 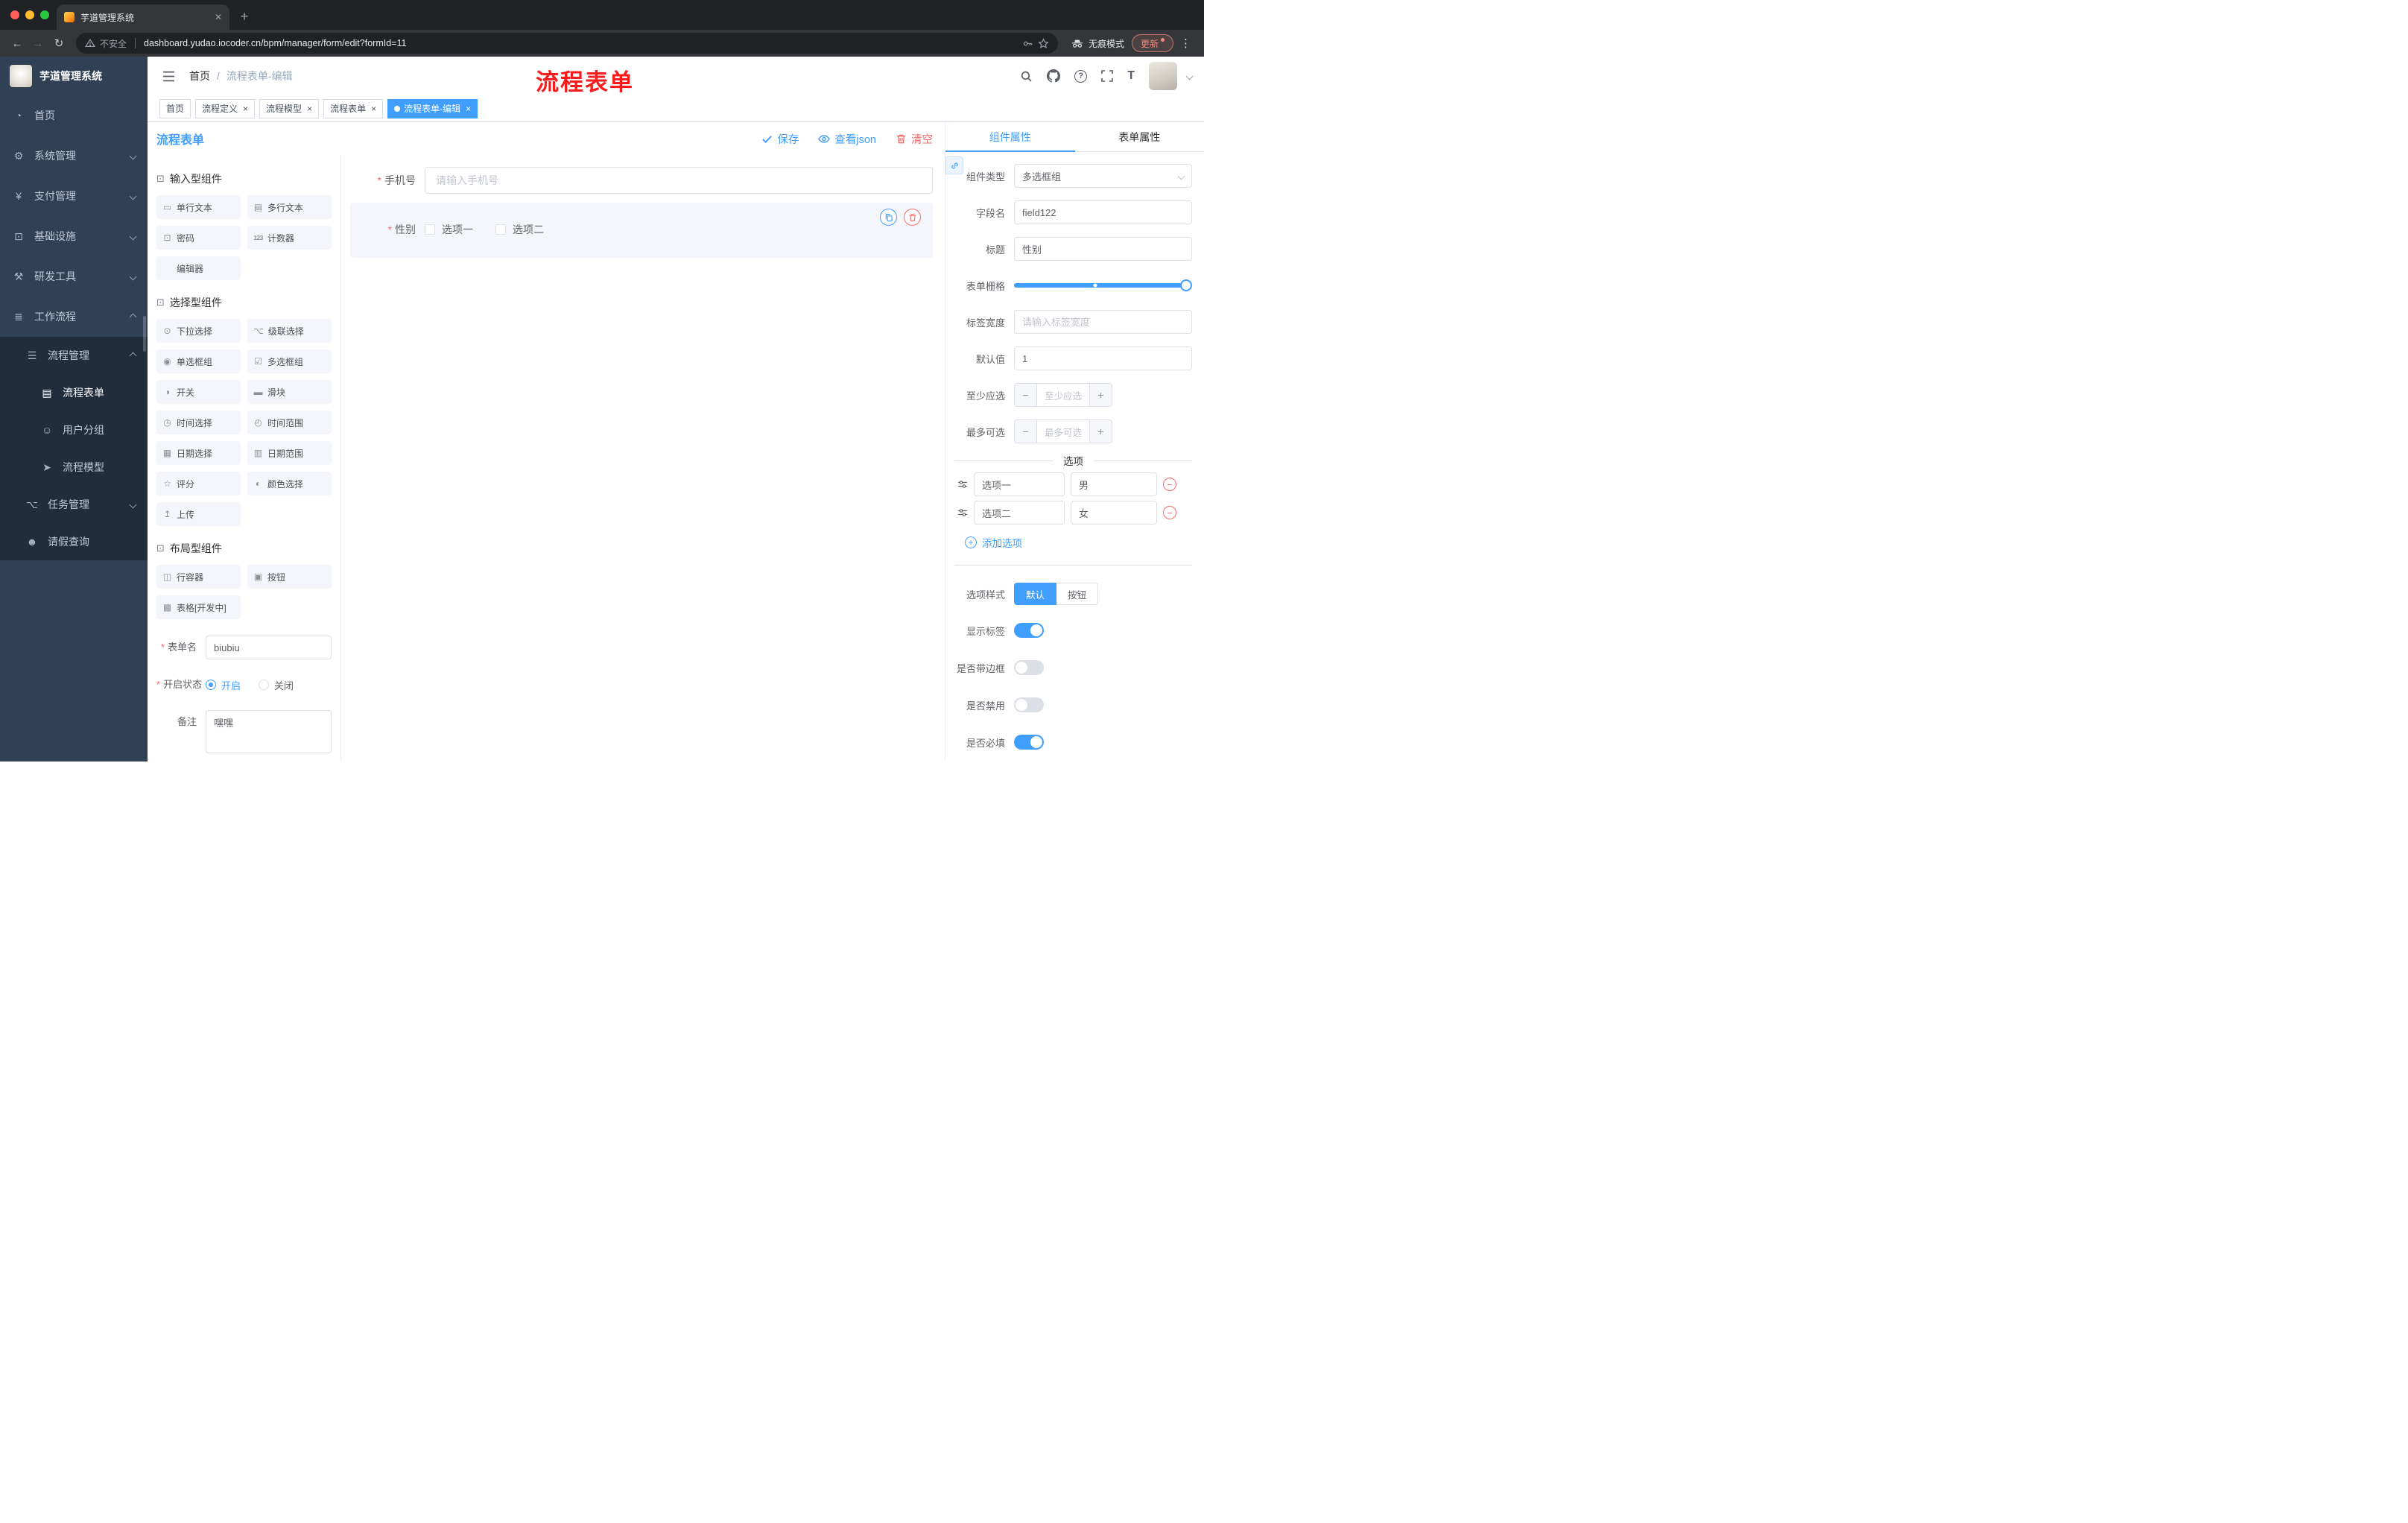 What do you see at coordinates (1103, 249) in the screenshot?
I see `title-input` at bounding box center [1103, 249].